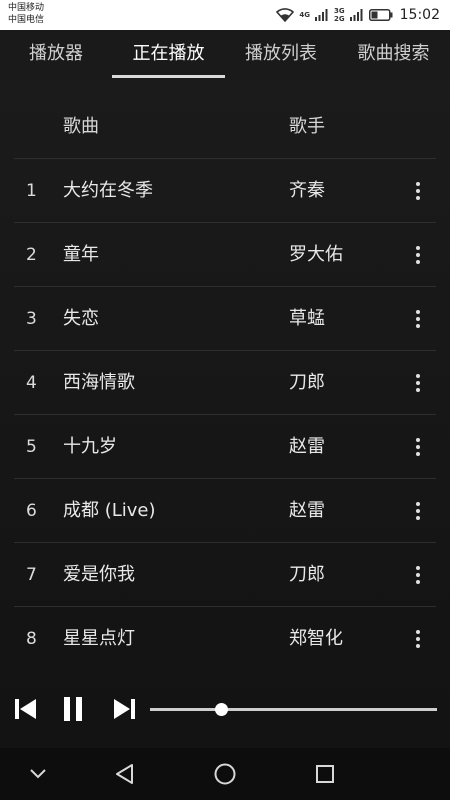 The width and height of the screenshot is (450, 800). What do you see at coordinates (225, 319) in the screenshot?
I see `song-row: 3 失恋 草蜢` at bounding box center [225, 319].